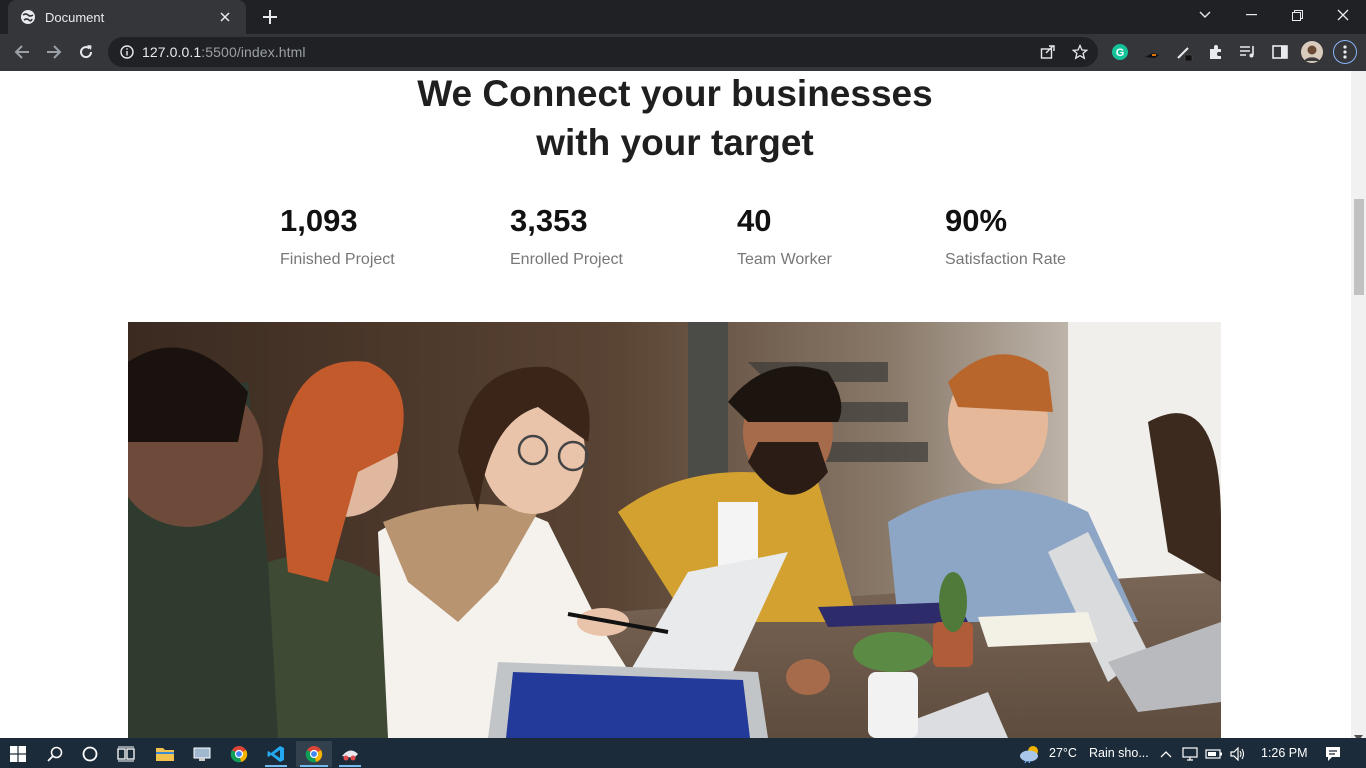 The width and height of the screenshot is (1366, 768). I want to click on reload-button, so click(86, 52).